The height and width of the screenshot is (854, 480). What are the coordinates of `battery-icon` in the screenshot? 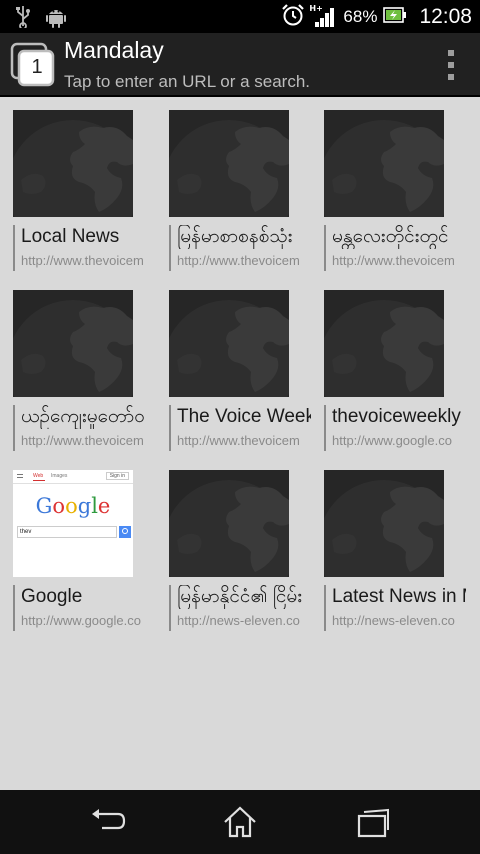 It's located at (395, 17).